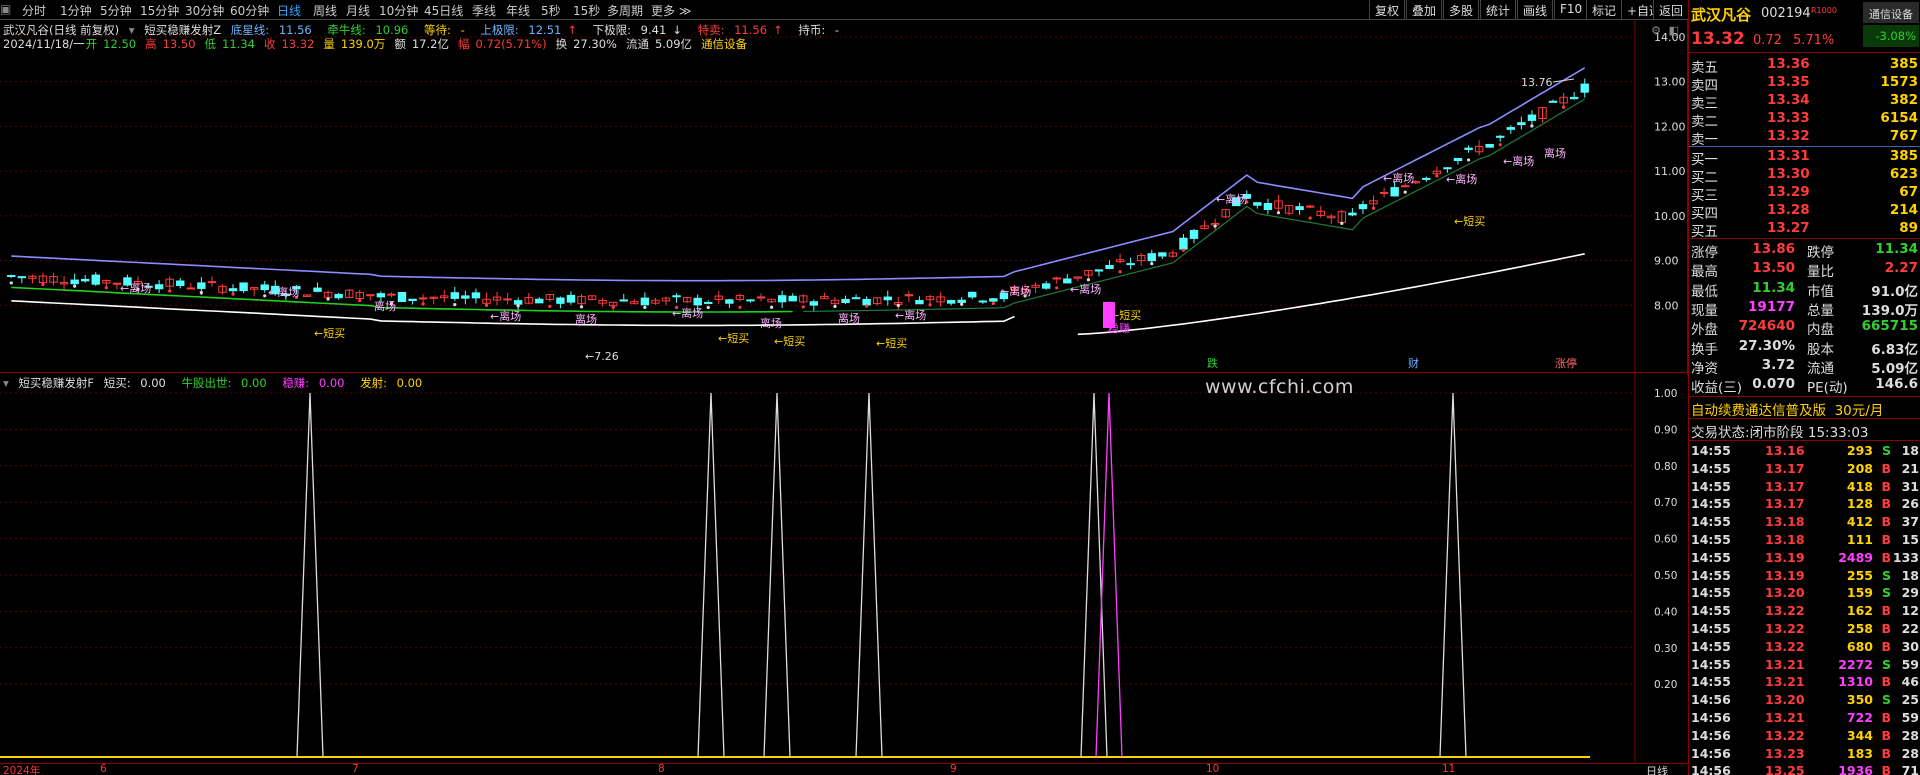 The height and width of the screenshot is (775, 1920). I want to click on promo-banner: 自动续费通达信普及版 30元/月, so click(1787, 409).